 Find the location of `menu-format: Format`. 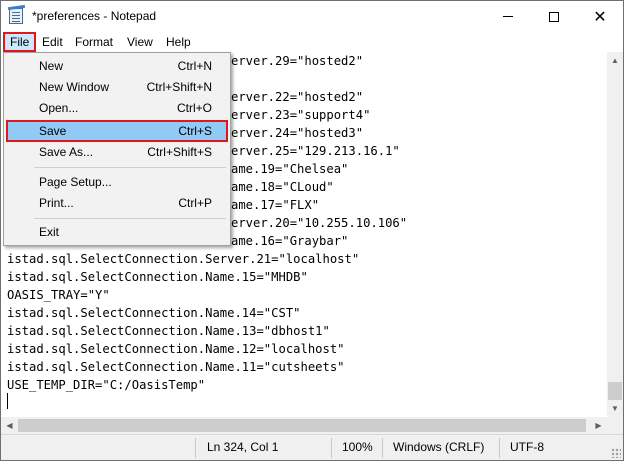

menu-format: Format is located at coordinates (94, 42).